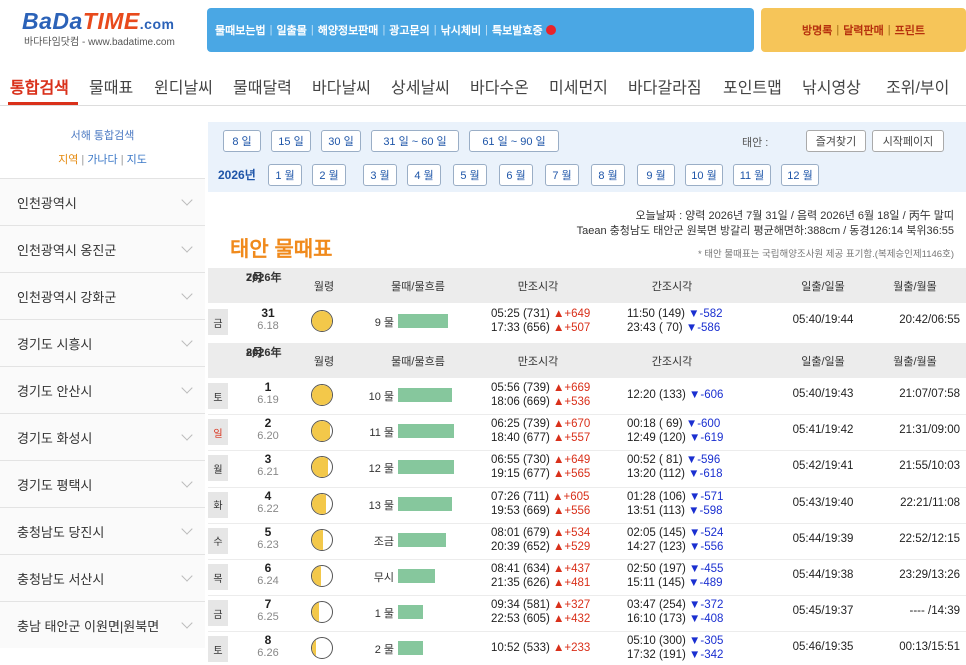  I want to click on col-tide: 물때/물흐름, so click(418, 287).